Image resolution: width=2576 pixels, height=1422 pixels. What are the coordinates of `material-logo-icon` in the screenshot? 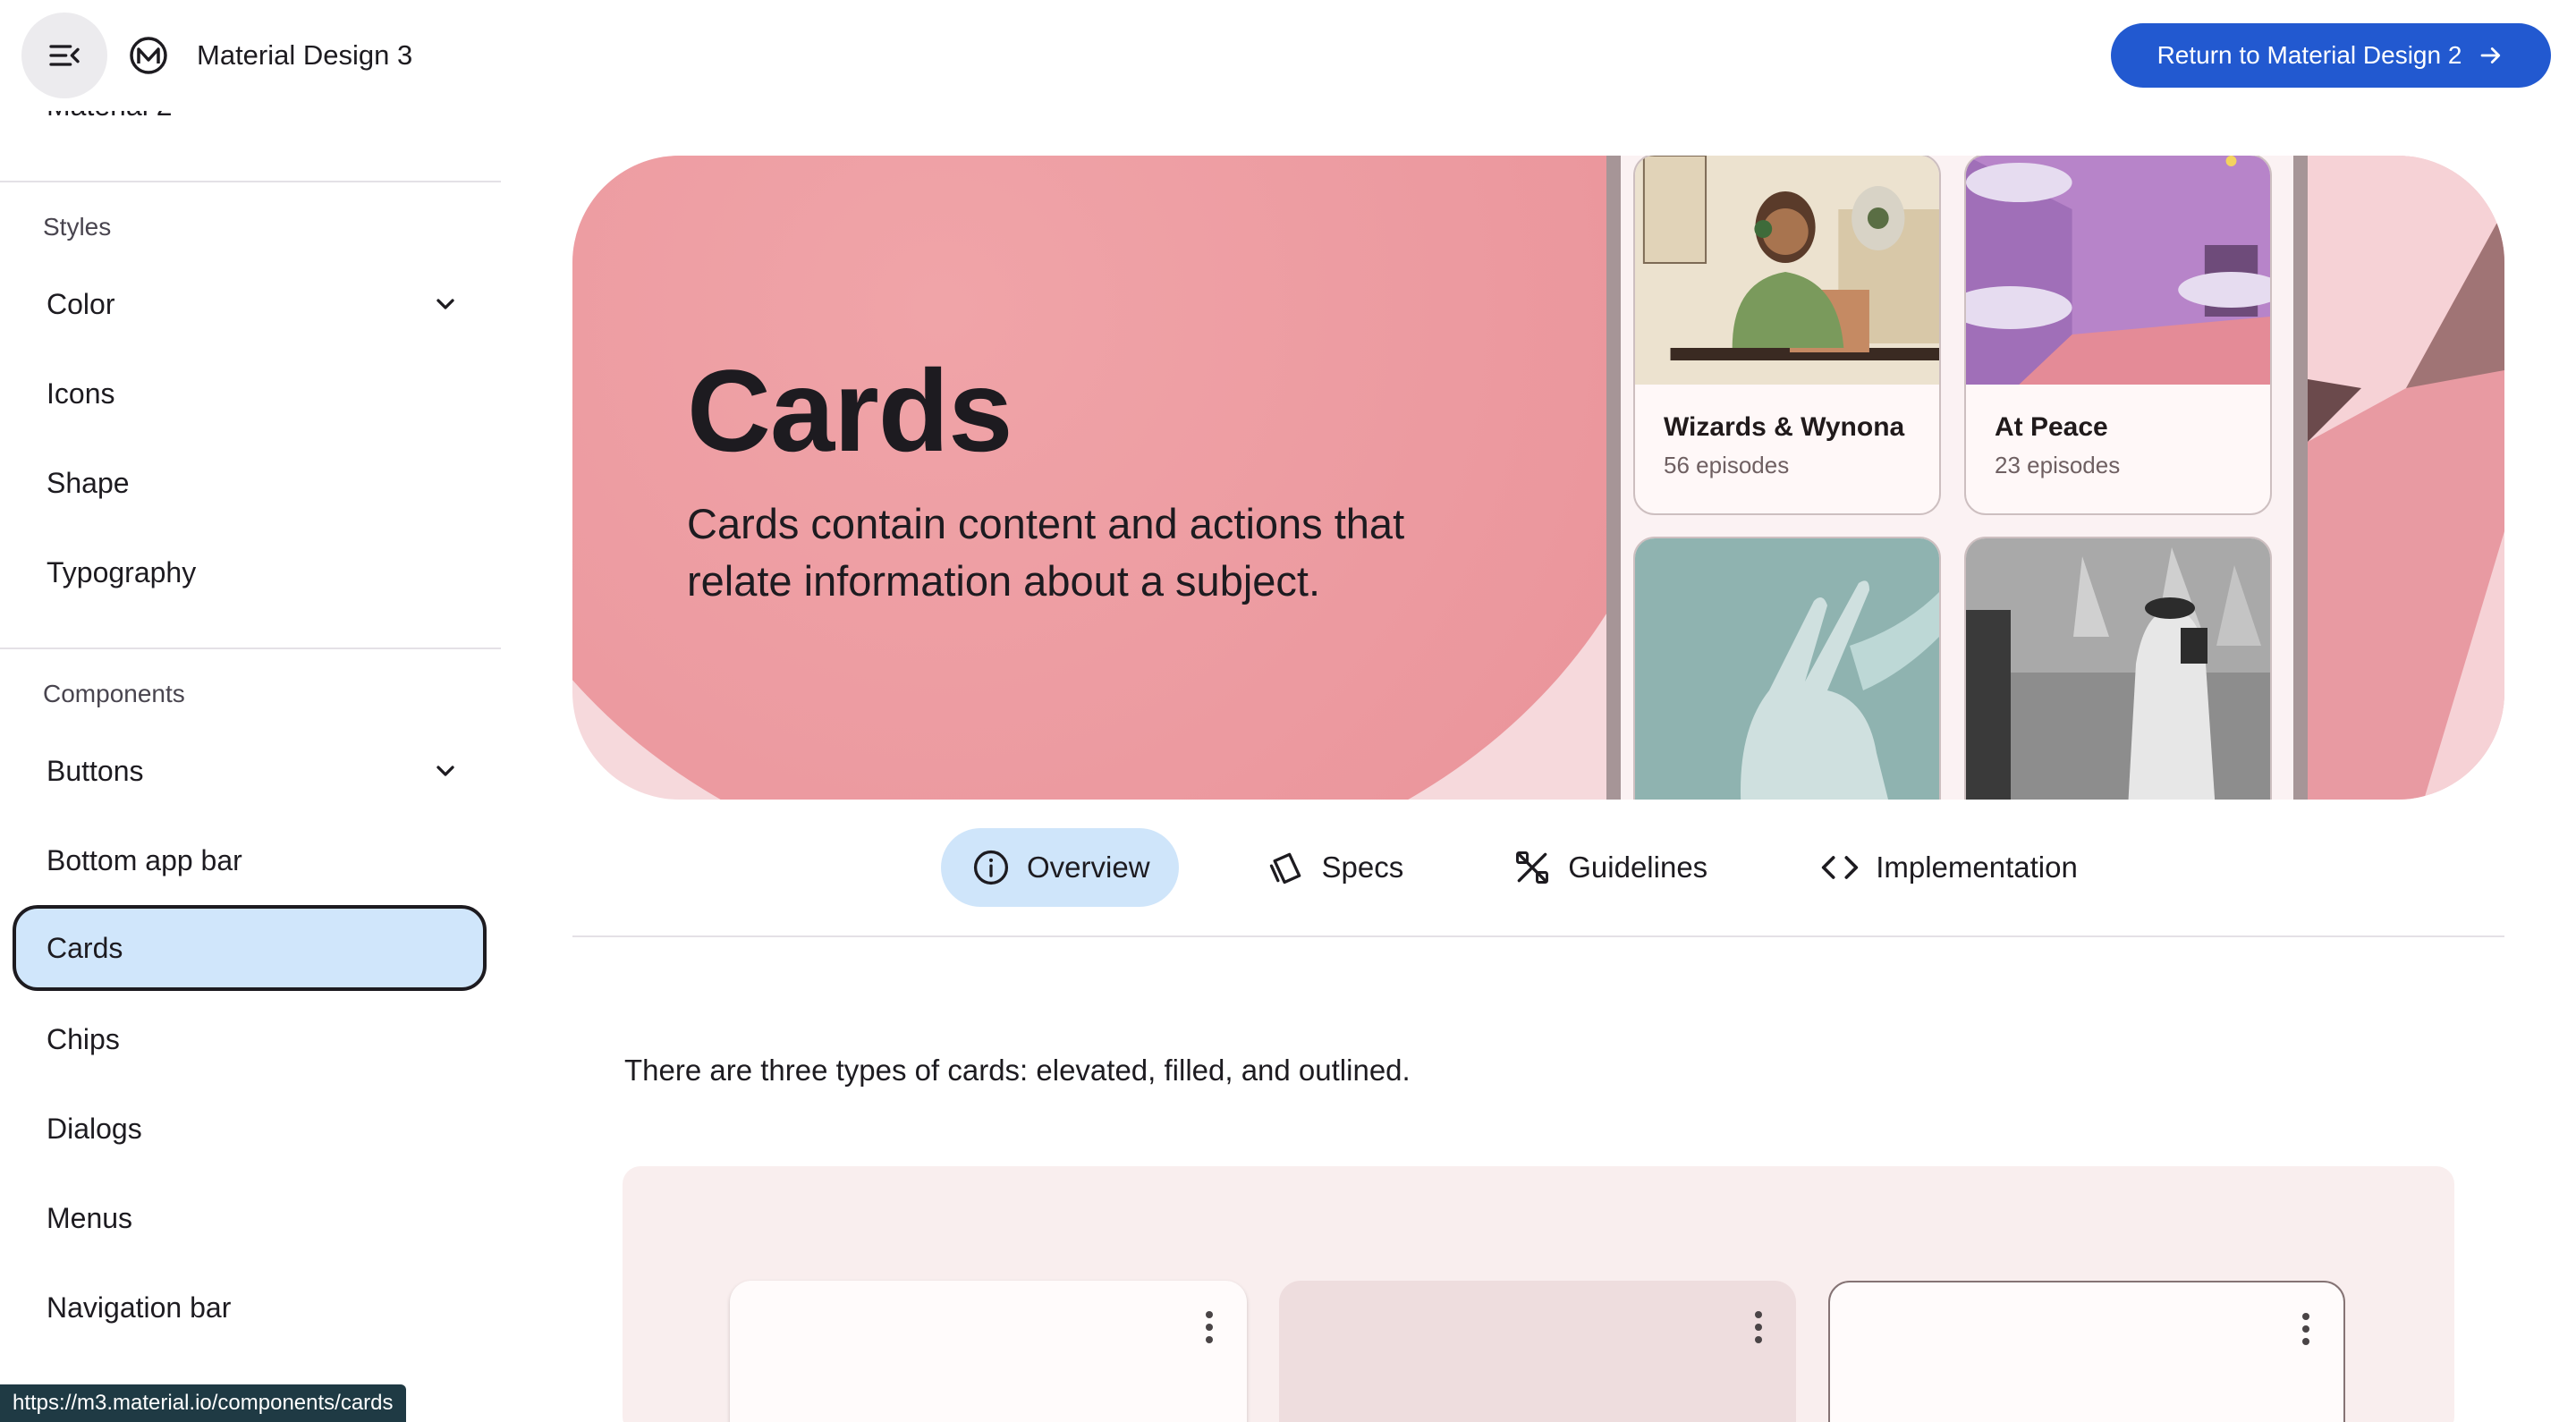 It's located at (148, 55).